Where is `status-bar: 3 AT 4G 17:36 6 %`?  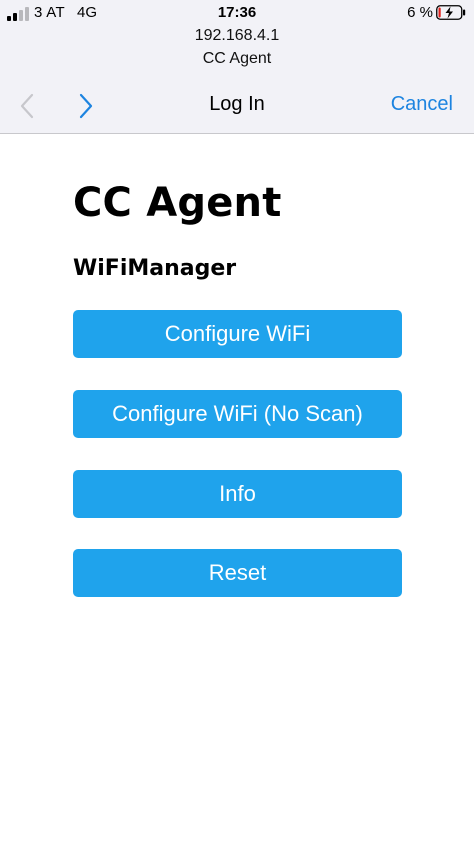 status-bar: 3 AT 4G 17:36 6 % is located at coordinates (237, 14).